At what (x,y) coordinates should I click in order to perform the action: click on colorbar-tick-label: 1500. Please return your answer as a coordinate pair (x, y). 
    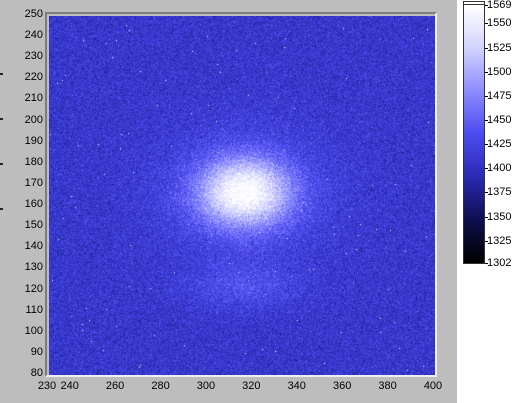
    Looking at the image, I should click on (499, 71).